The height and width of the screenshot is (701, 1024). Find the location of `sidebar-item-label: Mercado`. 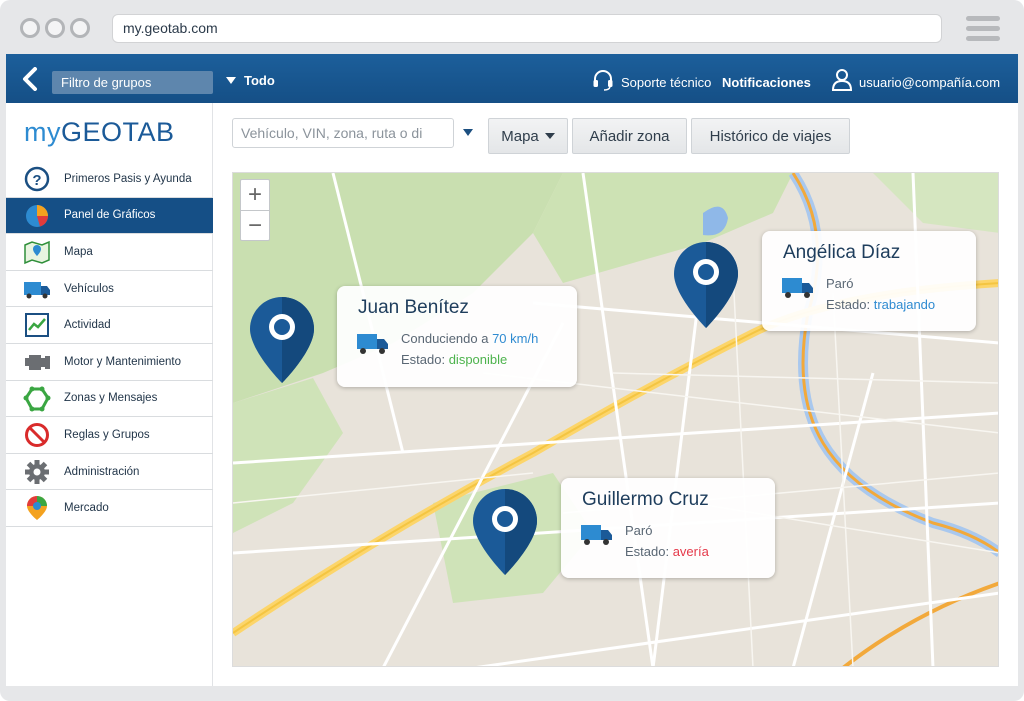

sidebar-item-label: Mercado is located at coordinates (86, 508).